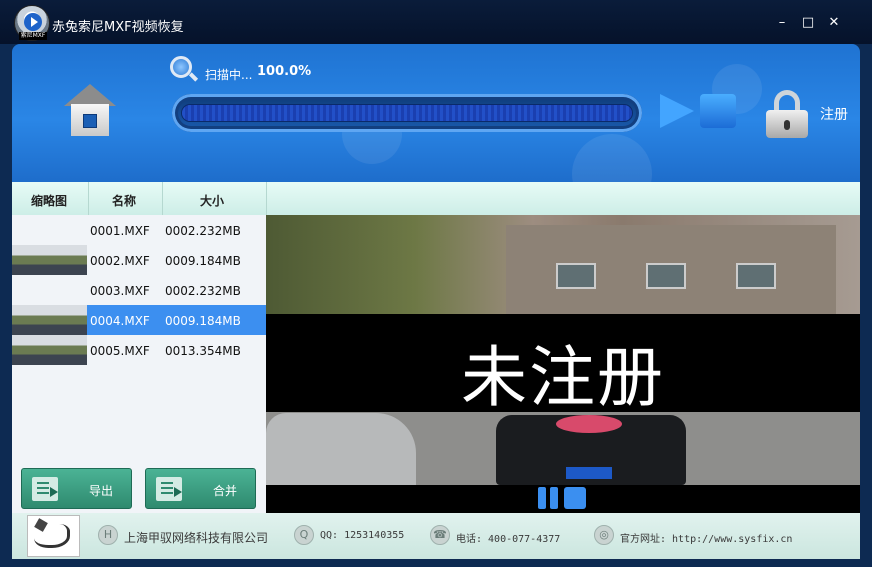  Describe the element at coordinates (549, 498) in the screenshot. I see `pause-icon` at that location.